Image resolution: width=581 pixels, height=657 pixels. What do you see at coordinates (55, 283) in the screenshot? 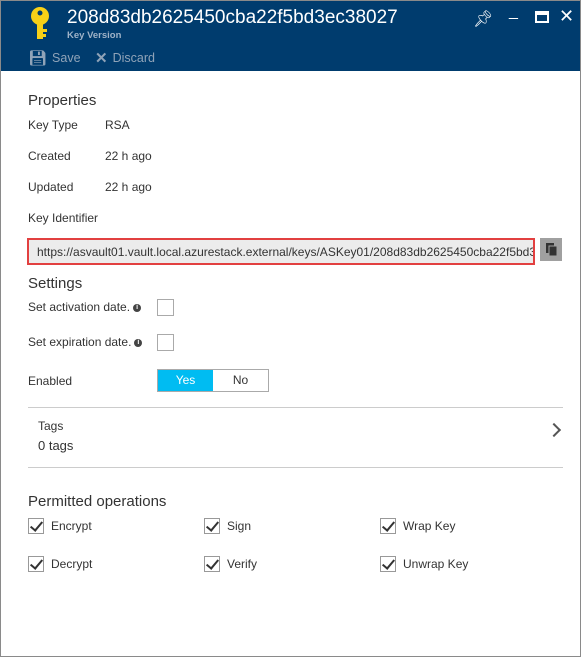
I see `settings-heading: Settings` at bounding box center [55, 283].